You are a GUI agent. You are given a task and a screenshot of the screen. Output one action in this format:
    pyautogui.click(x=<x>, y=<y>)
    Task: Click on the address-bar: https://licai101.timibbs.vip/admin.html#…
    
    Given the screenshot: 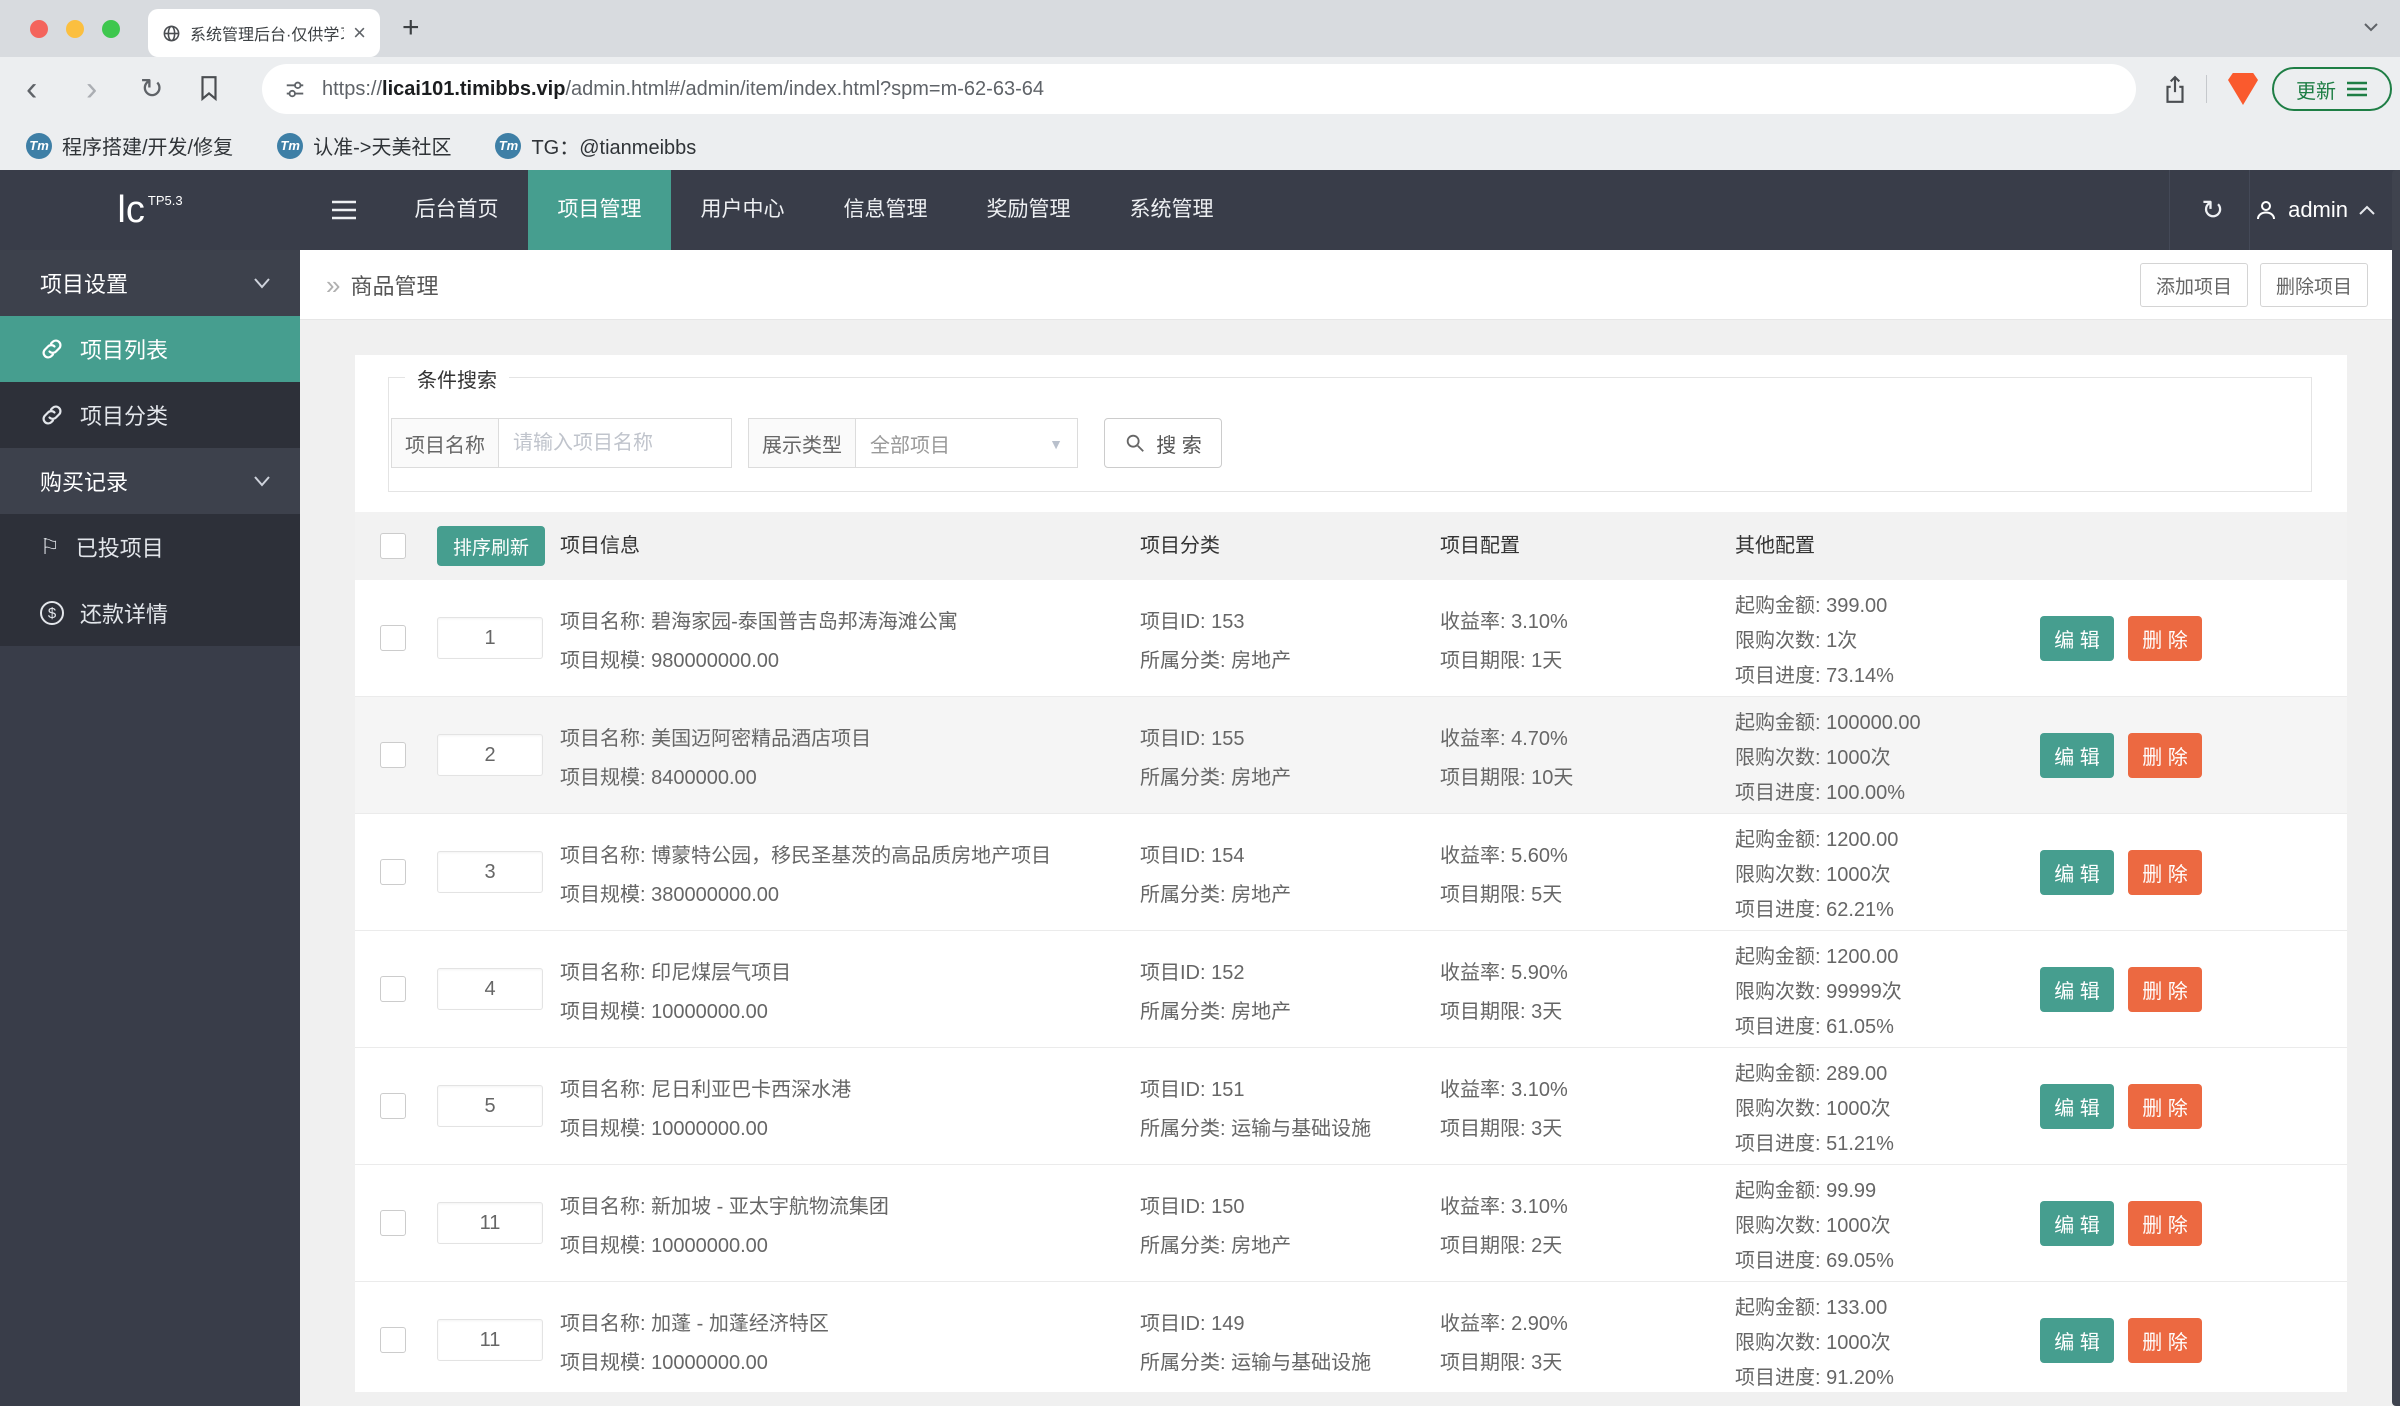 What is the action you would take?
    pyautogui.click(x=1199, y=89)
    